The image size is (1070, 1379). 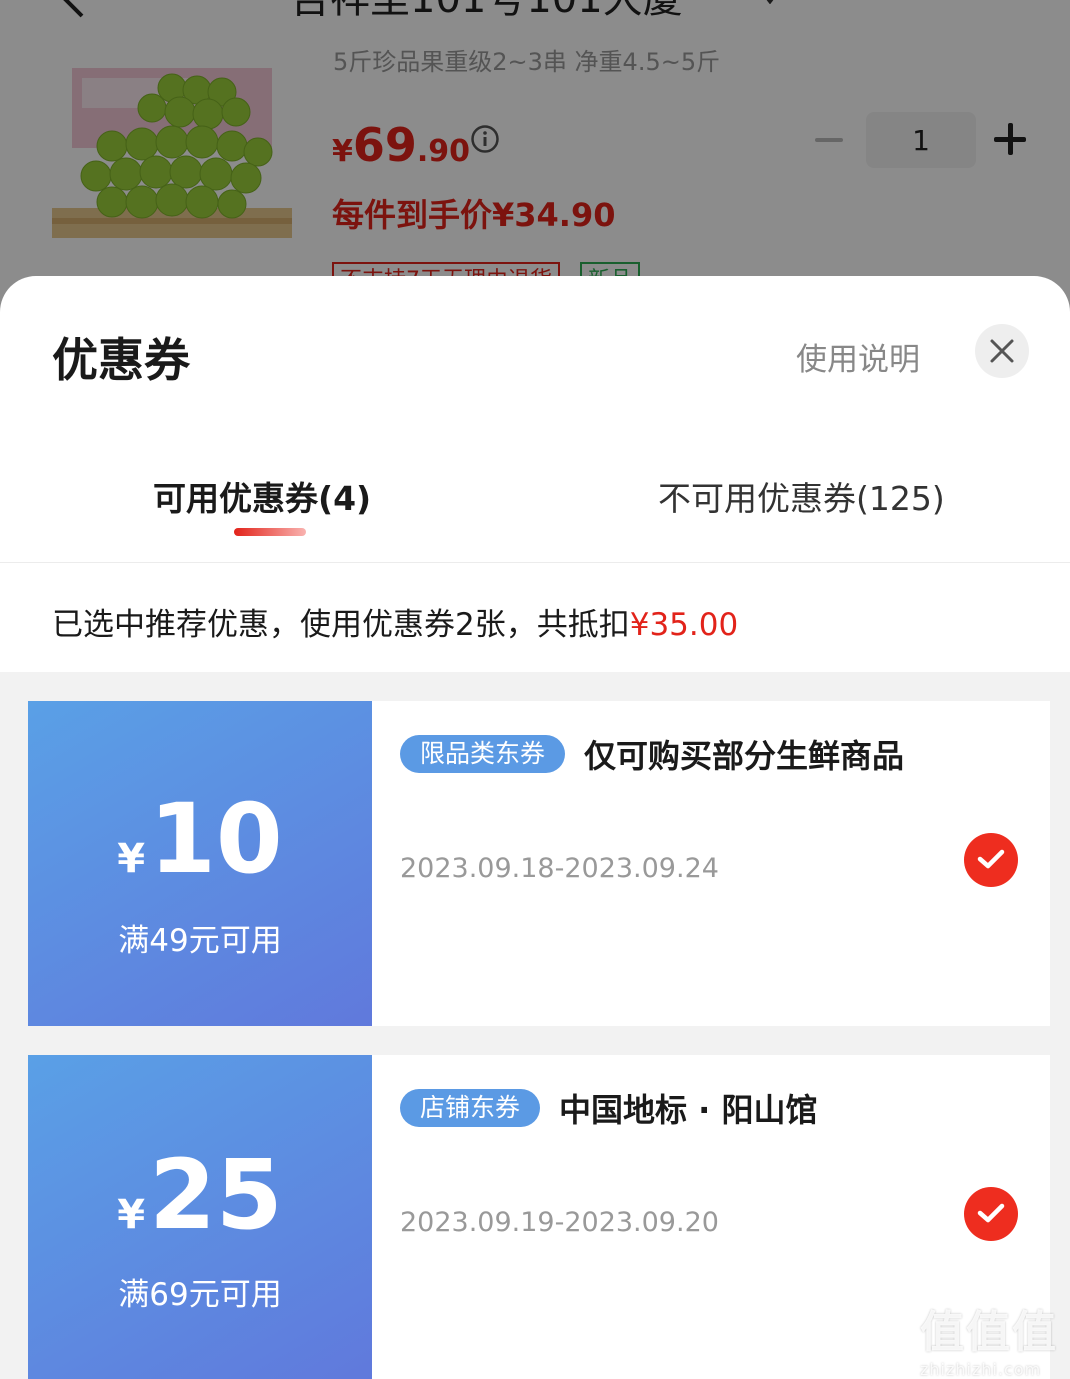 I want to click on sheet-title: 优惠券, so click(x=121, y=360).